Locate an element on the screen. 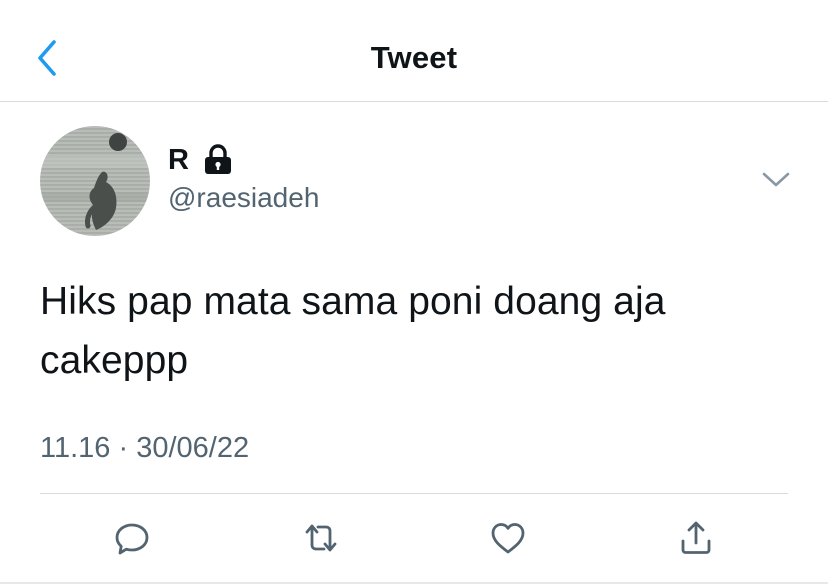 The height and width of the screenshot is (584, 828). share-icon is located at coordinates (696, 537).